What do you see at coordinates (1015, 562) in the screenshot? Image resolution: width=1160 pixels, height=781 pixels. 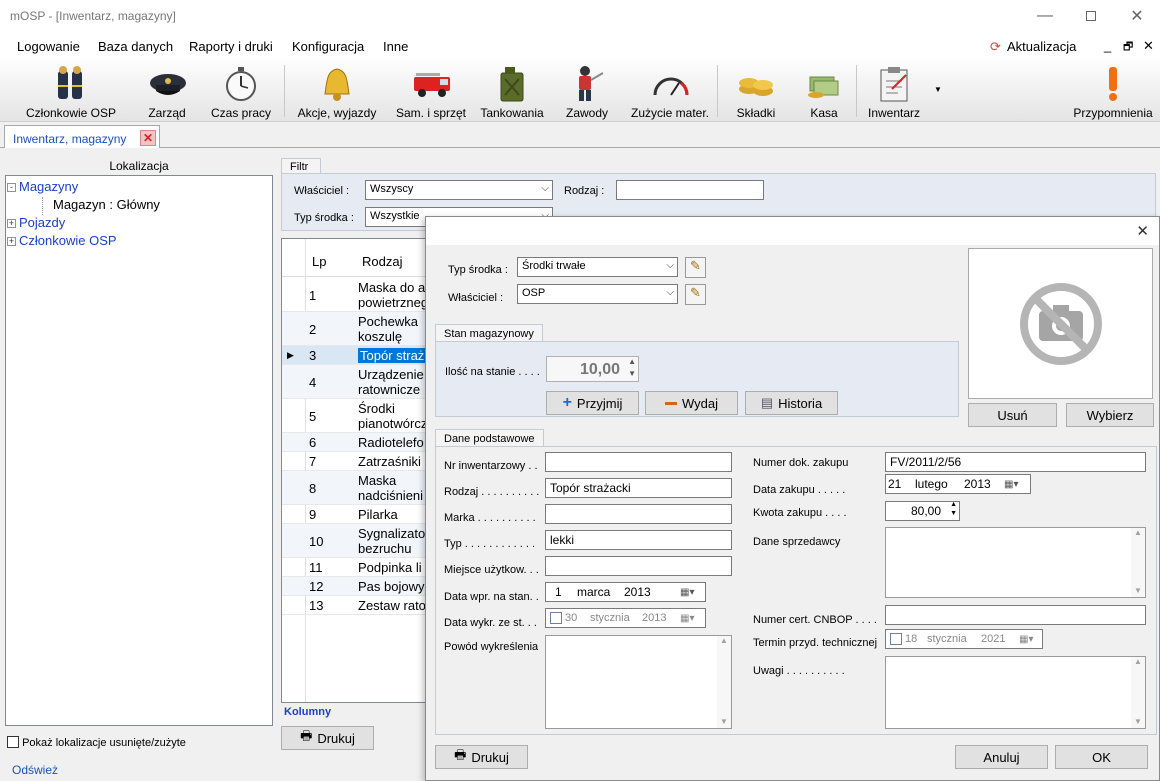 I see `seller-textarea: ▲ ▼` at bounding box center [1015, 562].